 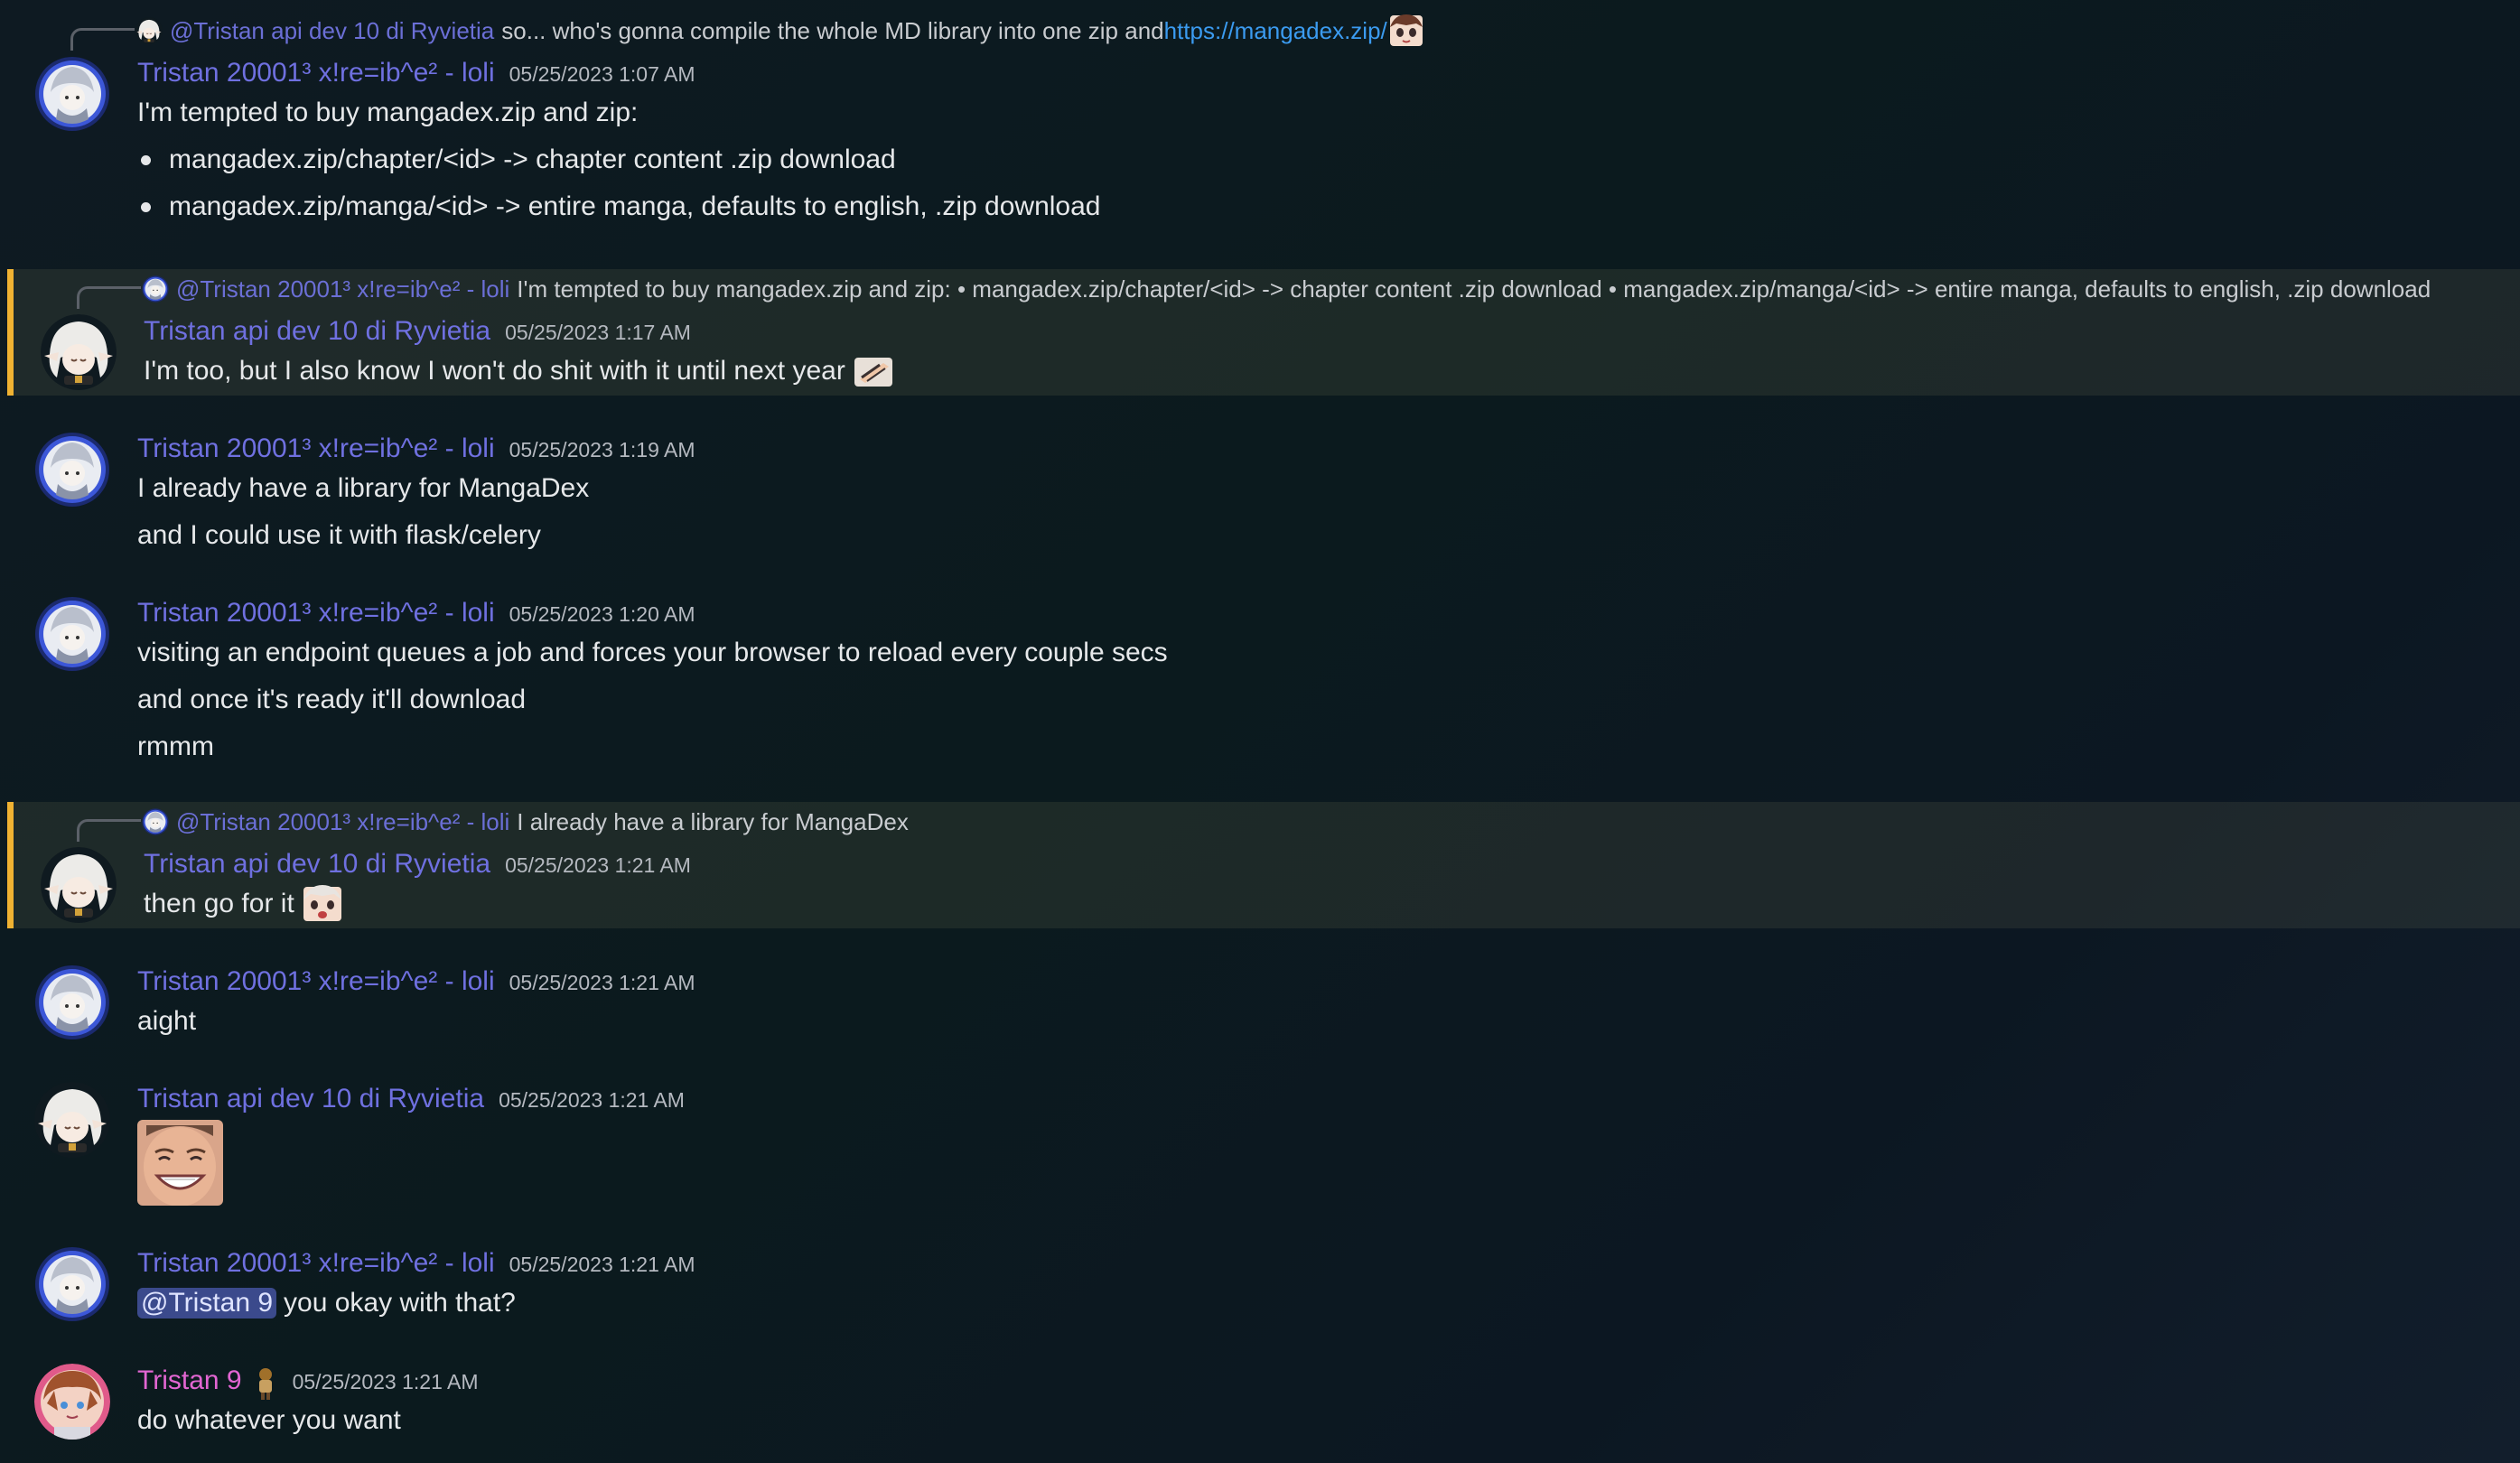 What do you see at coordinates (873, 373) in the screenshot?
I see `hand-emoji-icon` at bounding box center [873, 373].